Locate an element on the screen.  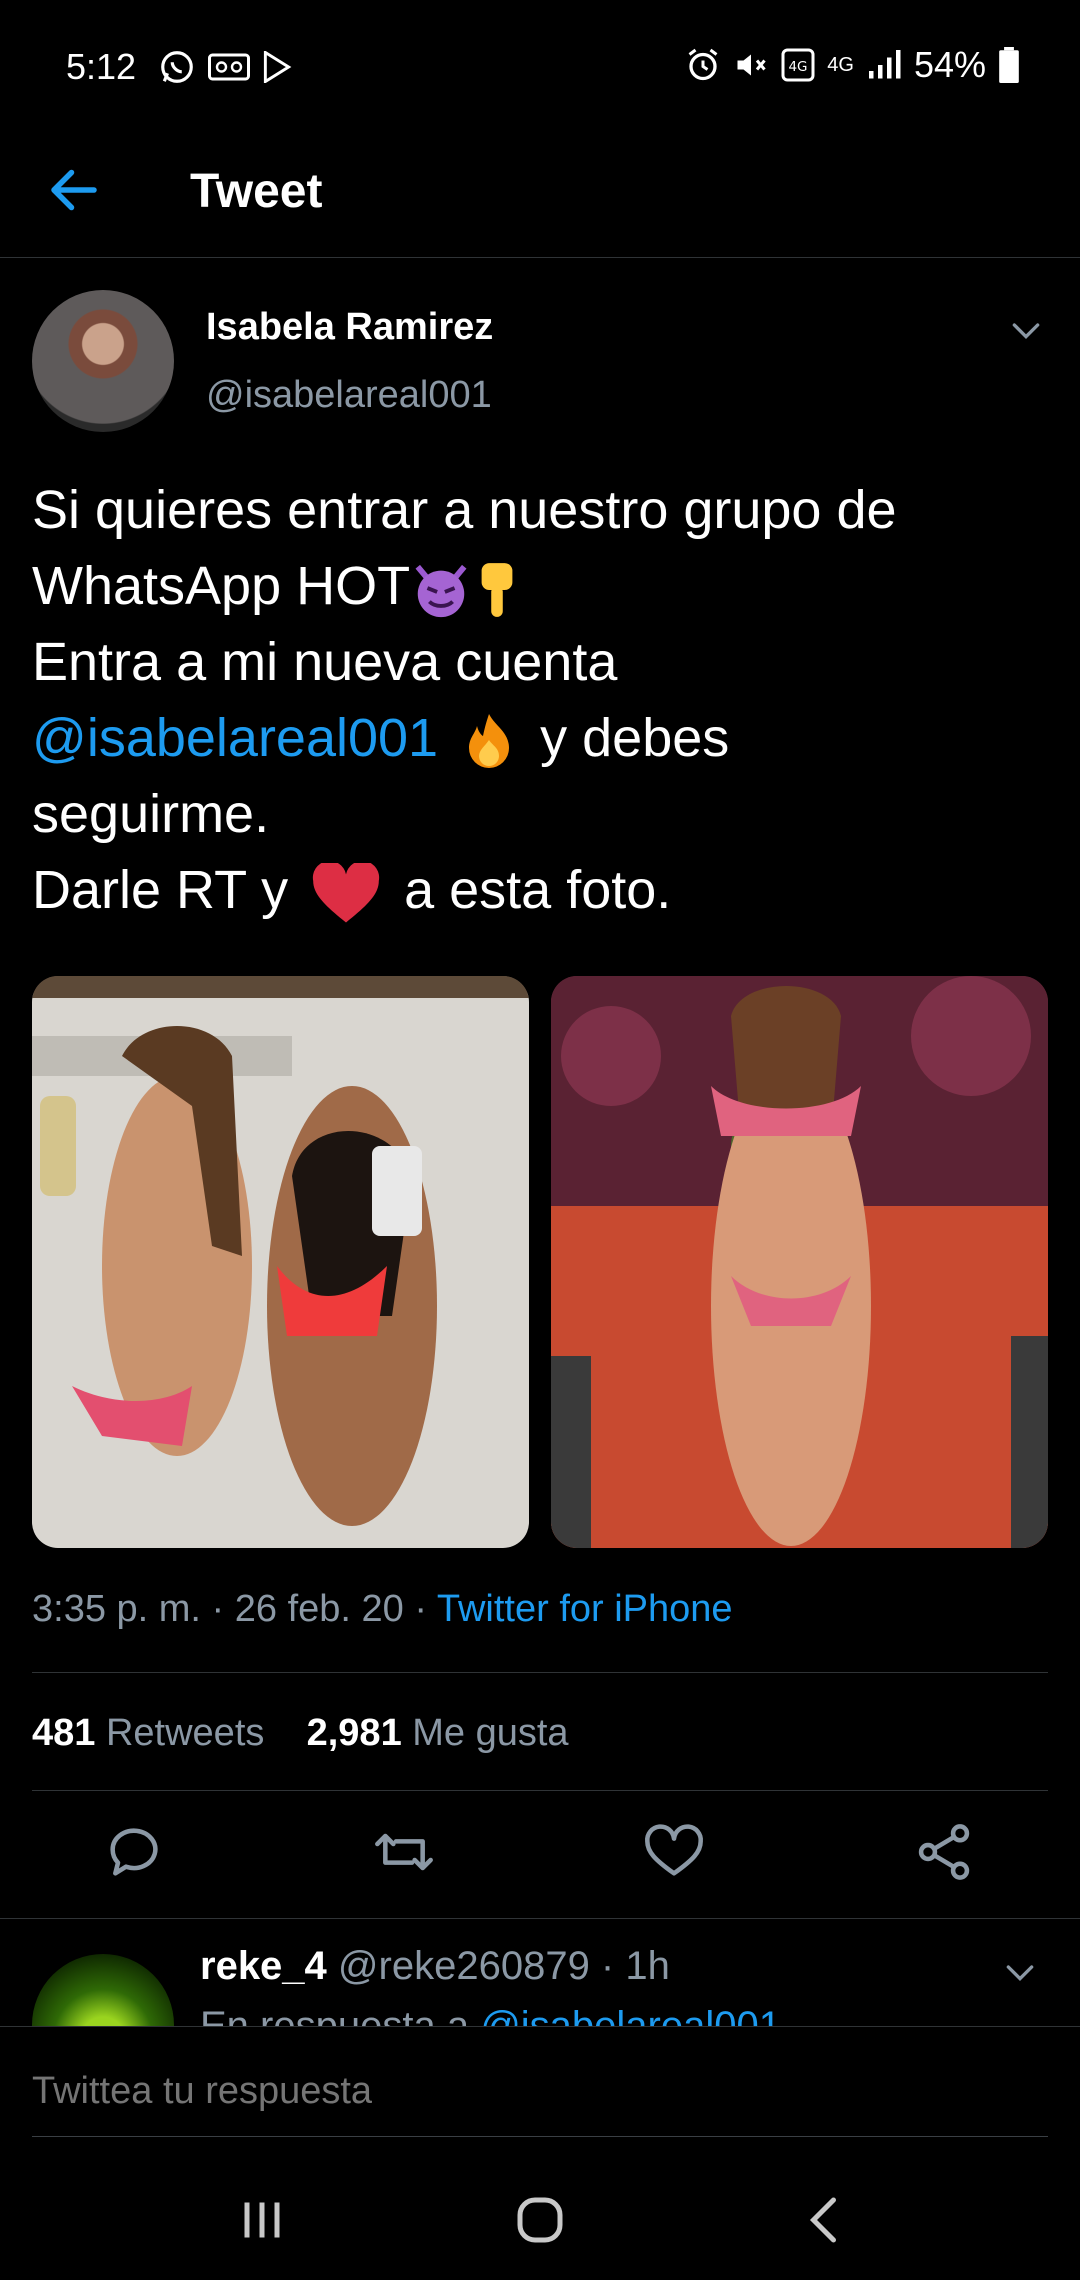
voicemail-icon is located at coordinates (229, 67).